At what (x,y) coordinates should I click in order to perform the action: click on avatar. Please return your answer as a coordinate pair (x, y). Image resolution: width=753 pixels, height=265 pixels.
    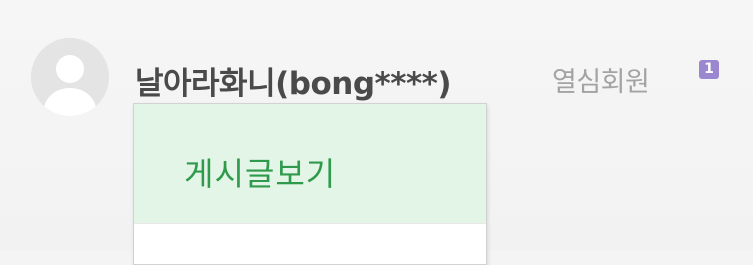
    Looking at the image, I should click on (70, 77).